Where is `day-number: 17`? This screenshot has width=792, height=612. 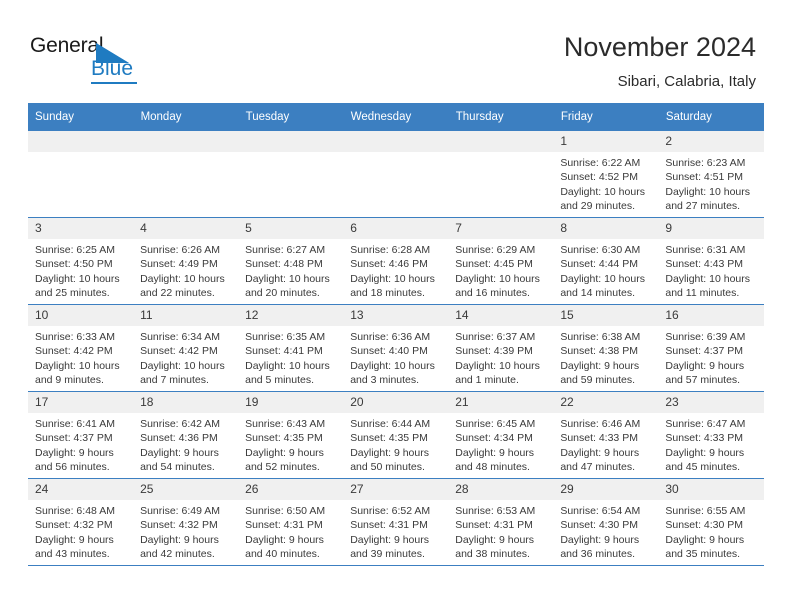 day-number: 17 is located at coordinates (81, 402).